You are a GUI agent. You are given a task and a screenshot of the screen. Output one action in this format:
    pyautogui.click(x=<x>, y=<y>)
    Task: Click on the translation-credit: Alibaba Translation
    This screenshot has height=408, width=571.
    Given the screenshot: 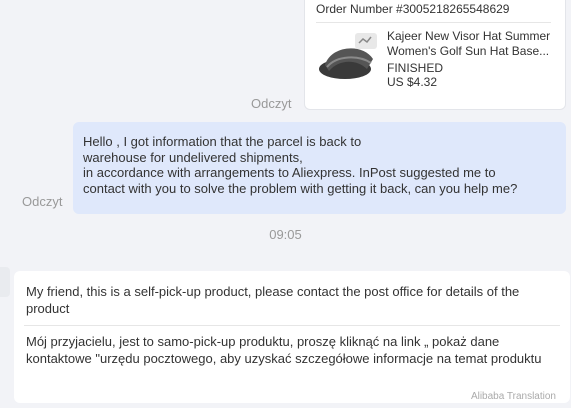 What is the action you would take?
    pyautogui.click(x=513, y=396)
    